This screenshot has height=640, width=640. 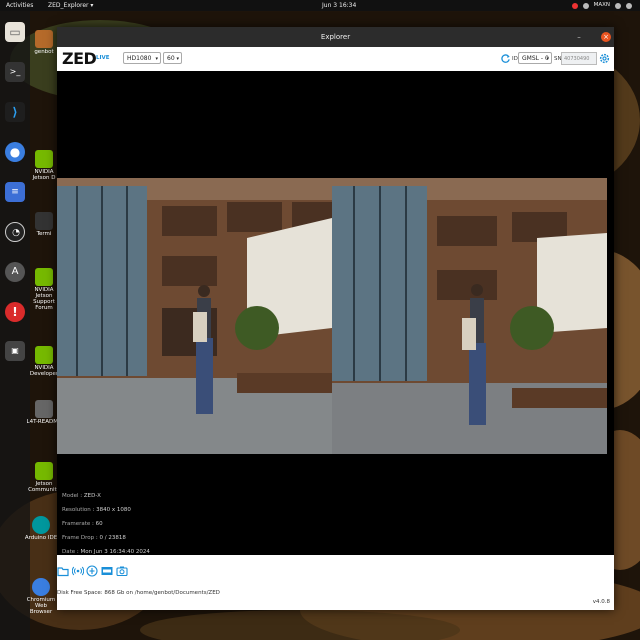 I want to click on wireless-icon, so click(x=78, y=571).